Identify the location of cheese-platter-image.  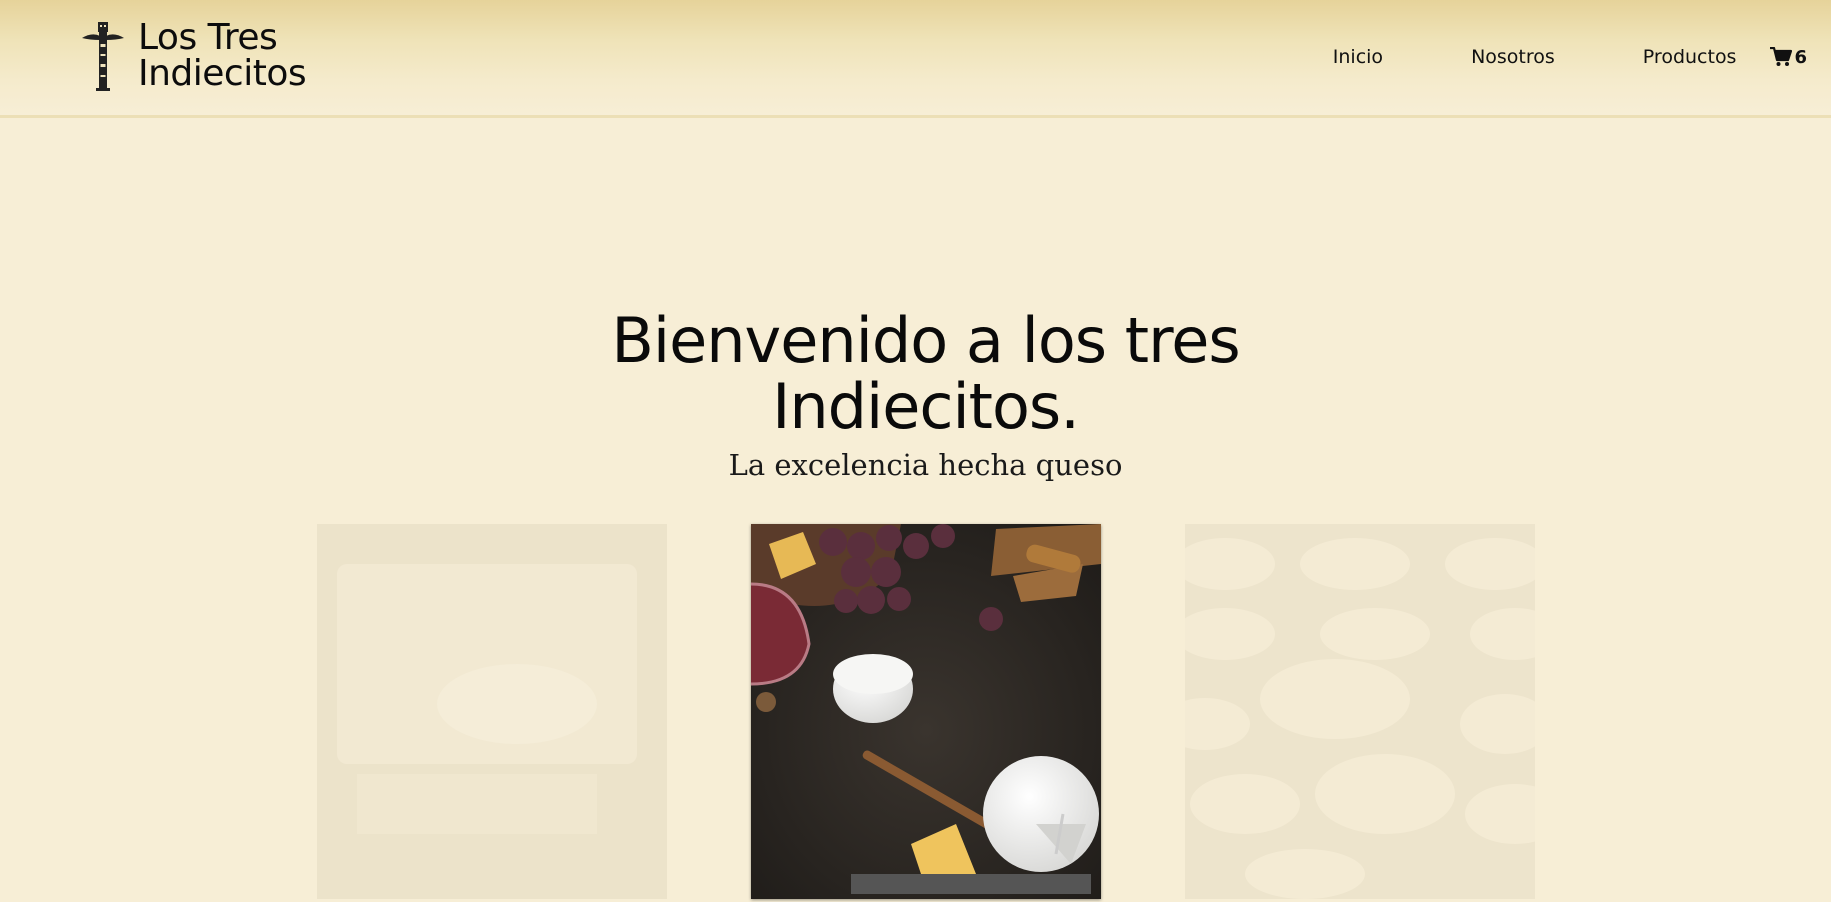
(926, 711).